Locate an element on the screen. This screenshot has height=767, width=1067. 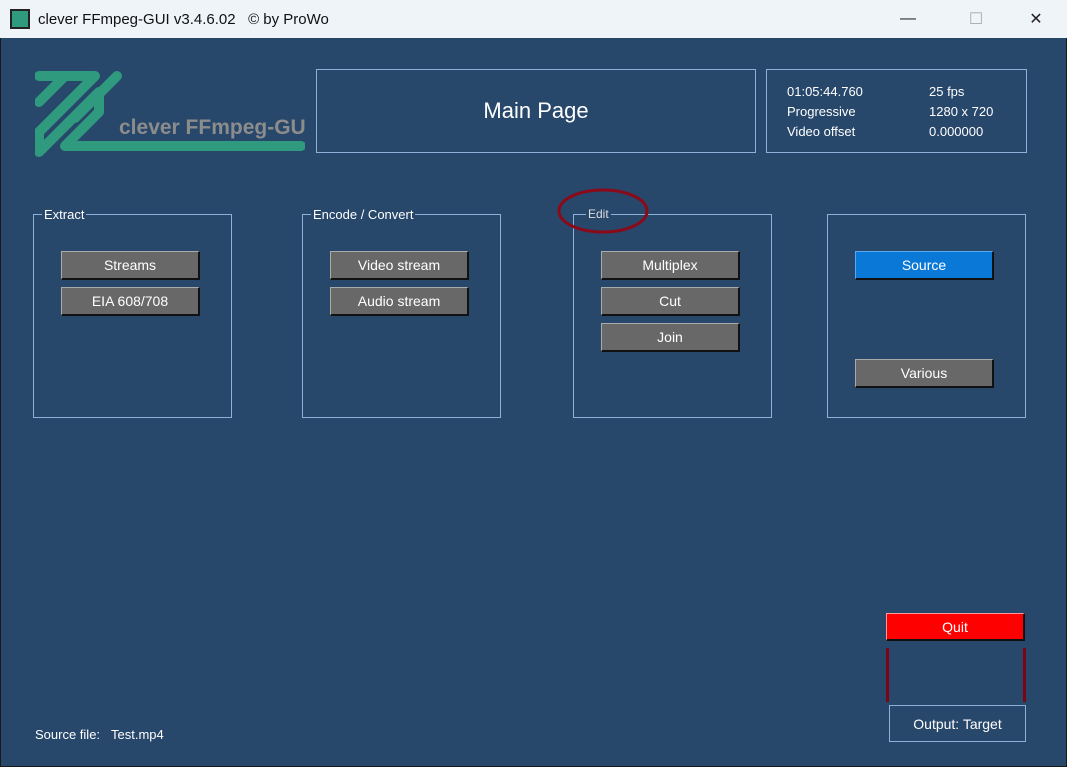
page-title: Main Page is located at coordinates (536, 110).